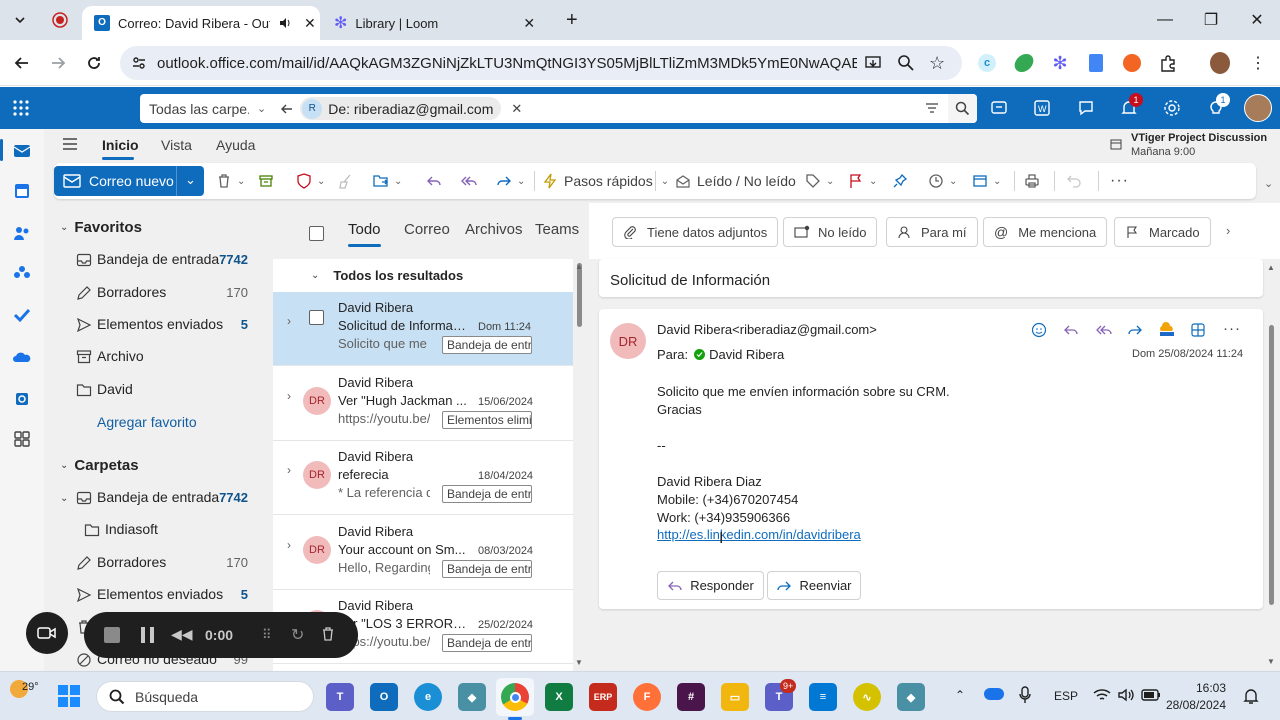 This screenshot has height=720, width=1280. What do you see at coordinates (557, 229) in the screenshot?
I see `filter-tab-teams: Teams` at bounding box center [557, 229].